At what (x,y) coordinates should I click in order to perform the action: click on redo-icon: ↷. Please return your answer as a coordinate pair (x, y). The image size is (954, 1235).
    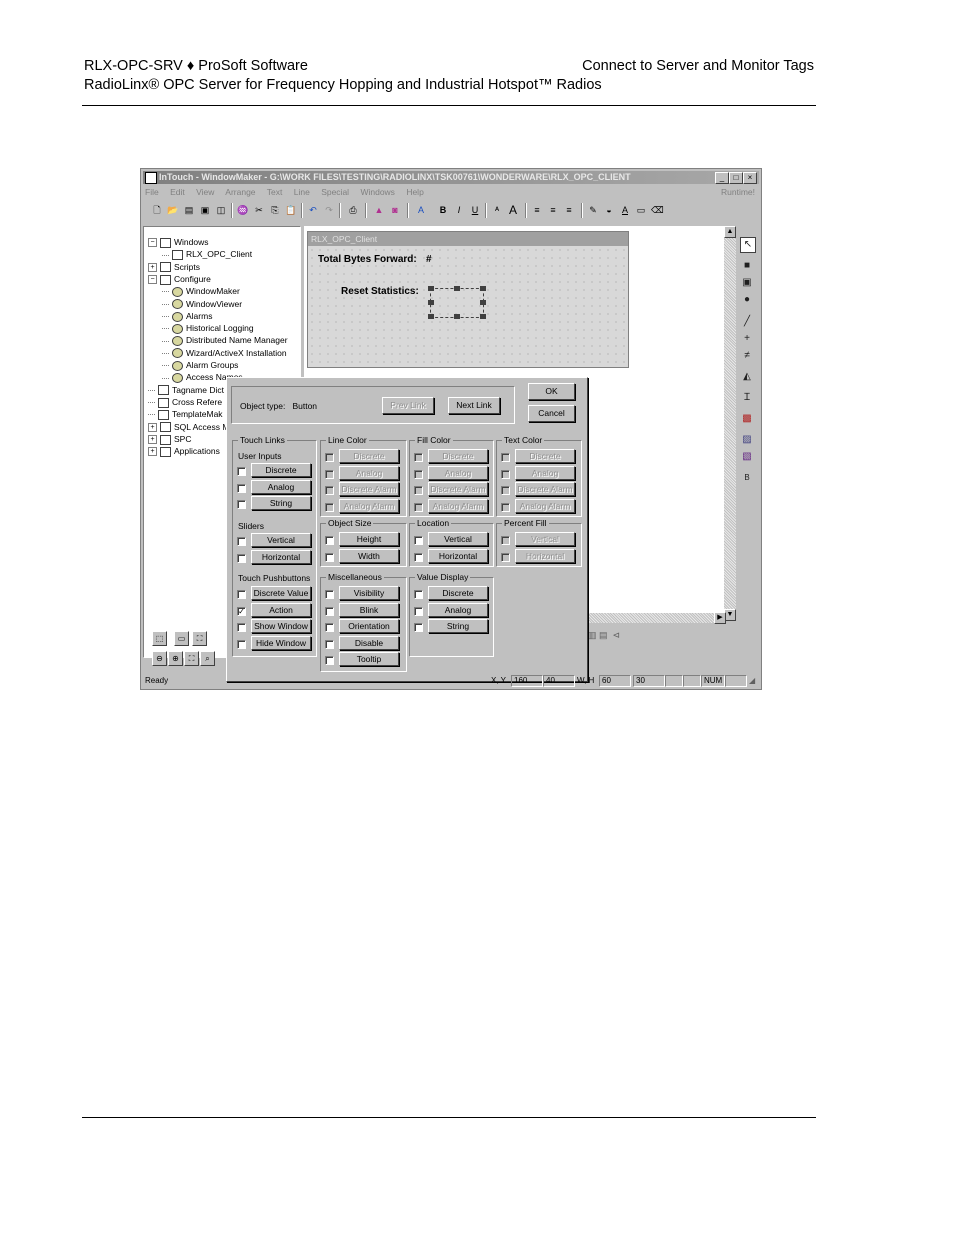
    Looking at the image, I should click on (329, 210).